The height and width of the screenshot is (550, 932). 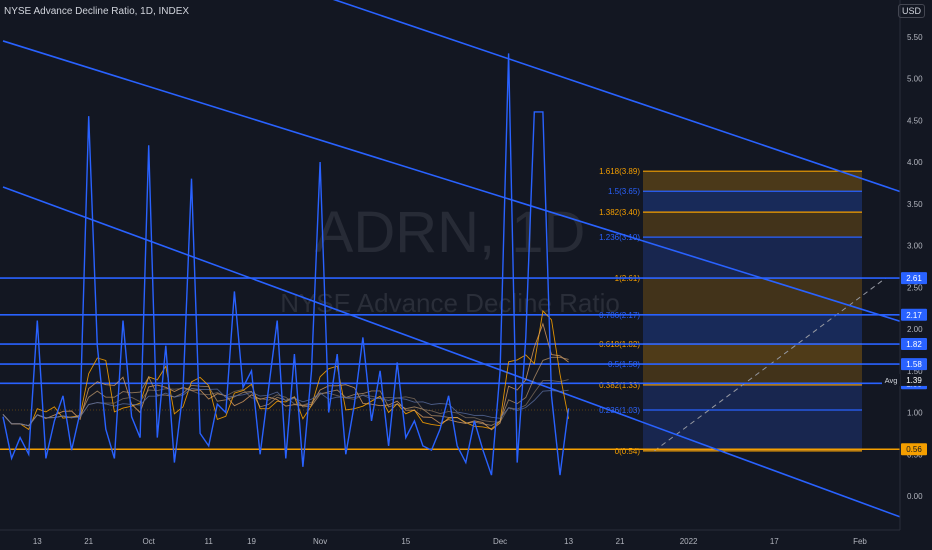 I want to click on y-tick-label: 0.00, so click(x=915, y=496).